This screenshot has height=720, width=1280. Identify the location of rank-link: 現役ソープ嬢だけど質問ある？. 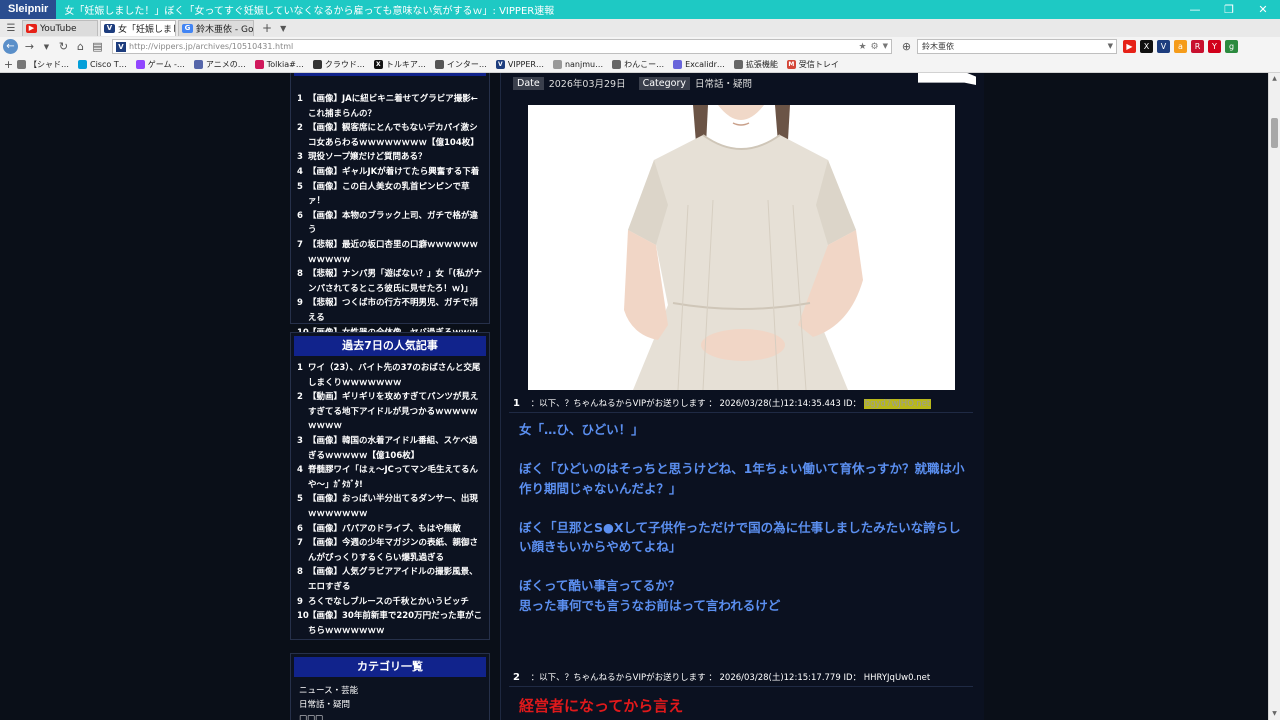
(395, 157).